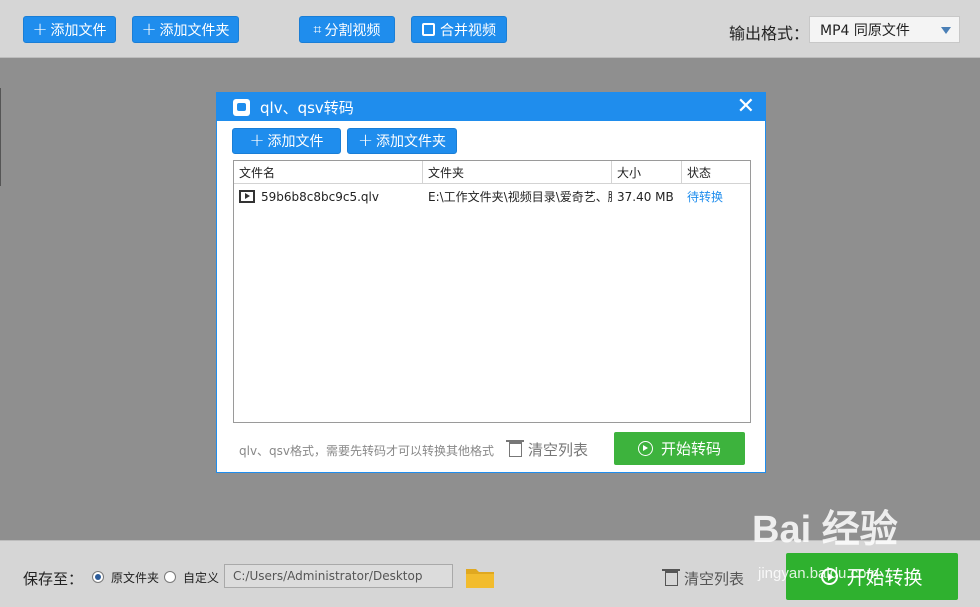 This screenshot has width=980, height=607. Describe the element at coordinates (769, 33) in the screenshot. I see `output-format-label: 输出格式：` at that location.